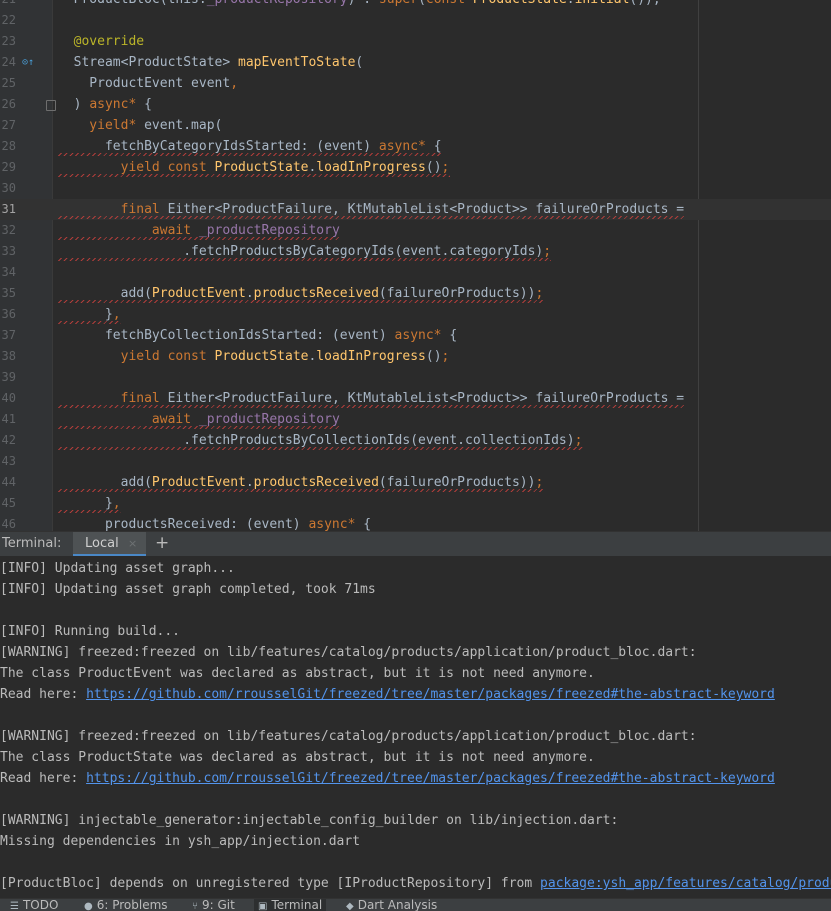 Image resolution: width=831 pixels, height=911 pixels. I want to click on code-line: 26 ) async* {, so click(415, 104).